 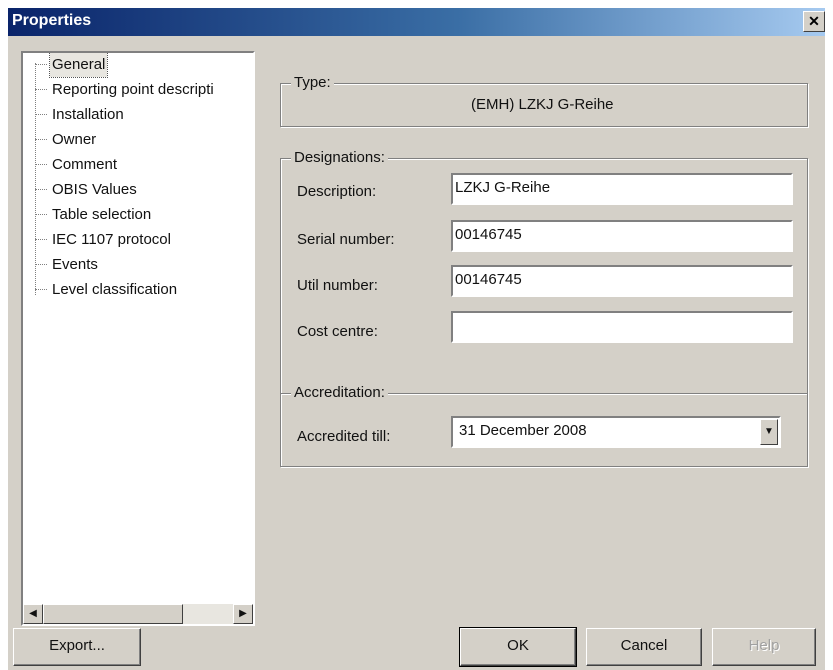 I want to click on help-button: Help, so click(x=764, y=647).